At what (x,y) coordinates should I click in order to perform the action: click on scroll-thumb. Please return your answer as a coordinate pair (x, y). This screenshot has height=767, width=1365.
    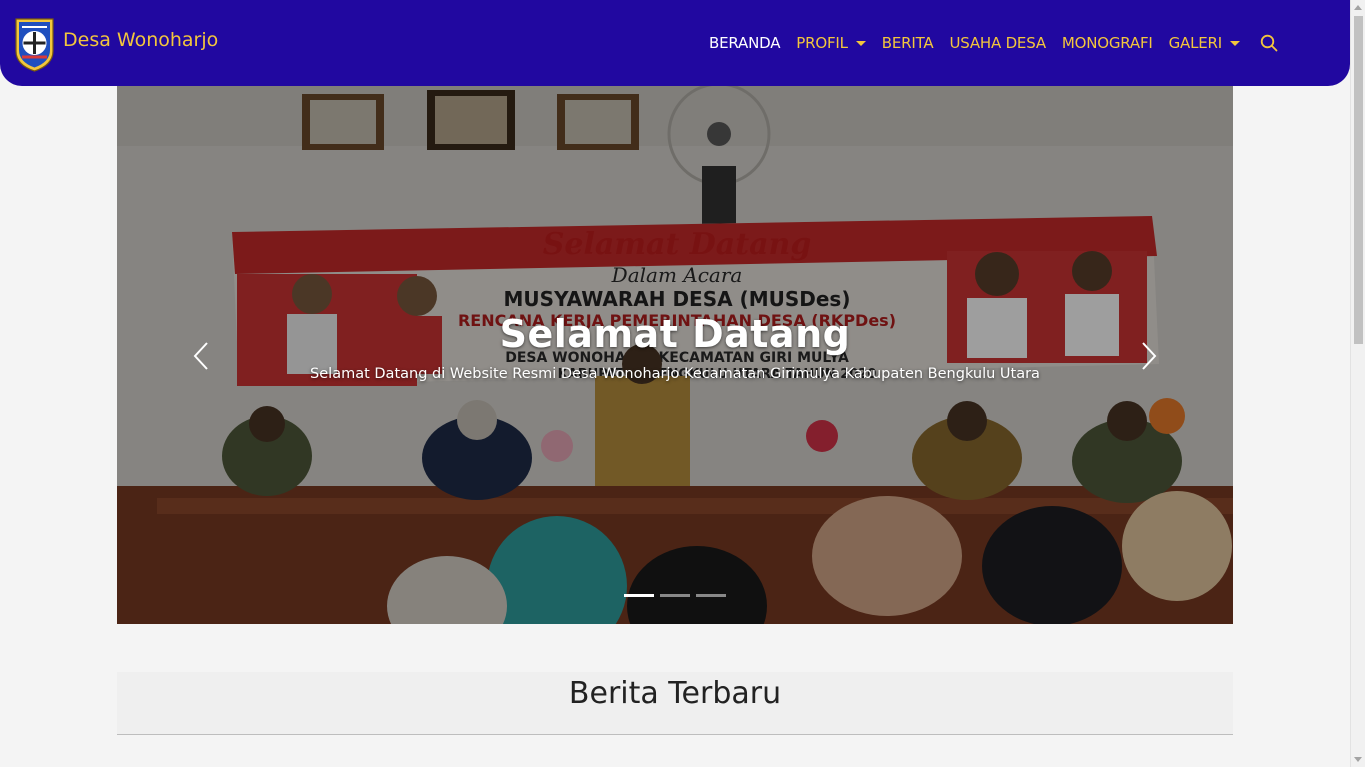
    Looking at the image, I should click on (1358, 180).